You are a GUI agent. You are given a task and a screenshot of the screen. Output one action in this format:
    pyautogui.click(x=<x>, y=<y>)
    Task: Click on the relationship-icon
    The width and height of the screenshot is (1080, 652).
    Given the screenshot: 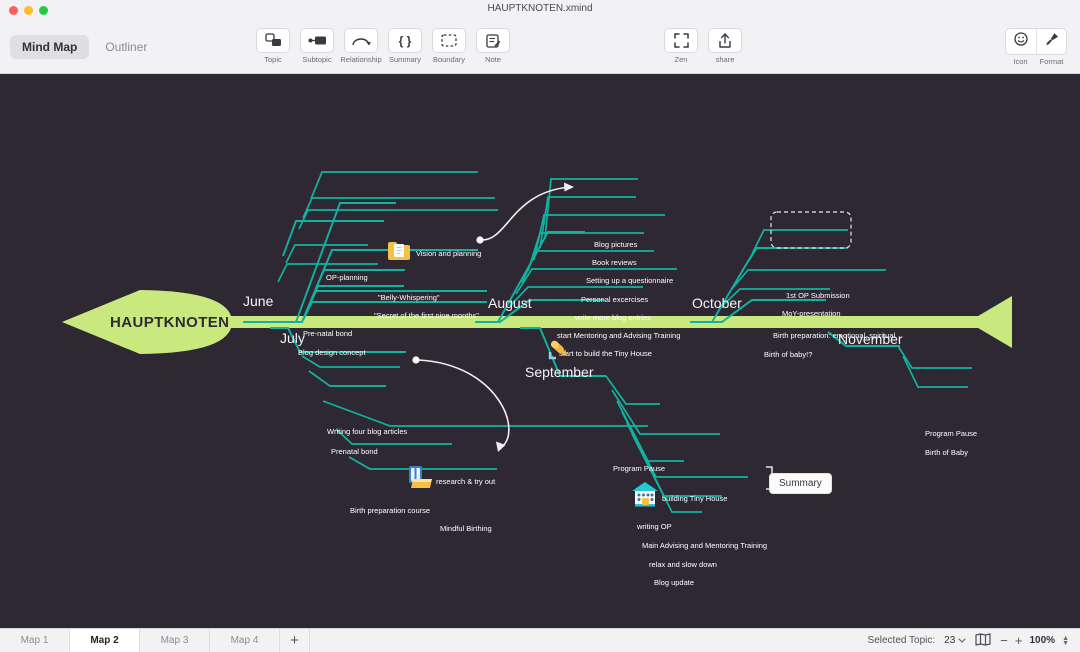 What is the action you would take?
    pyautogui.click(x=361, y=40)
    